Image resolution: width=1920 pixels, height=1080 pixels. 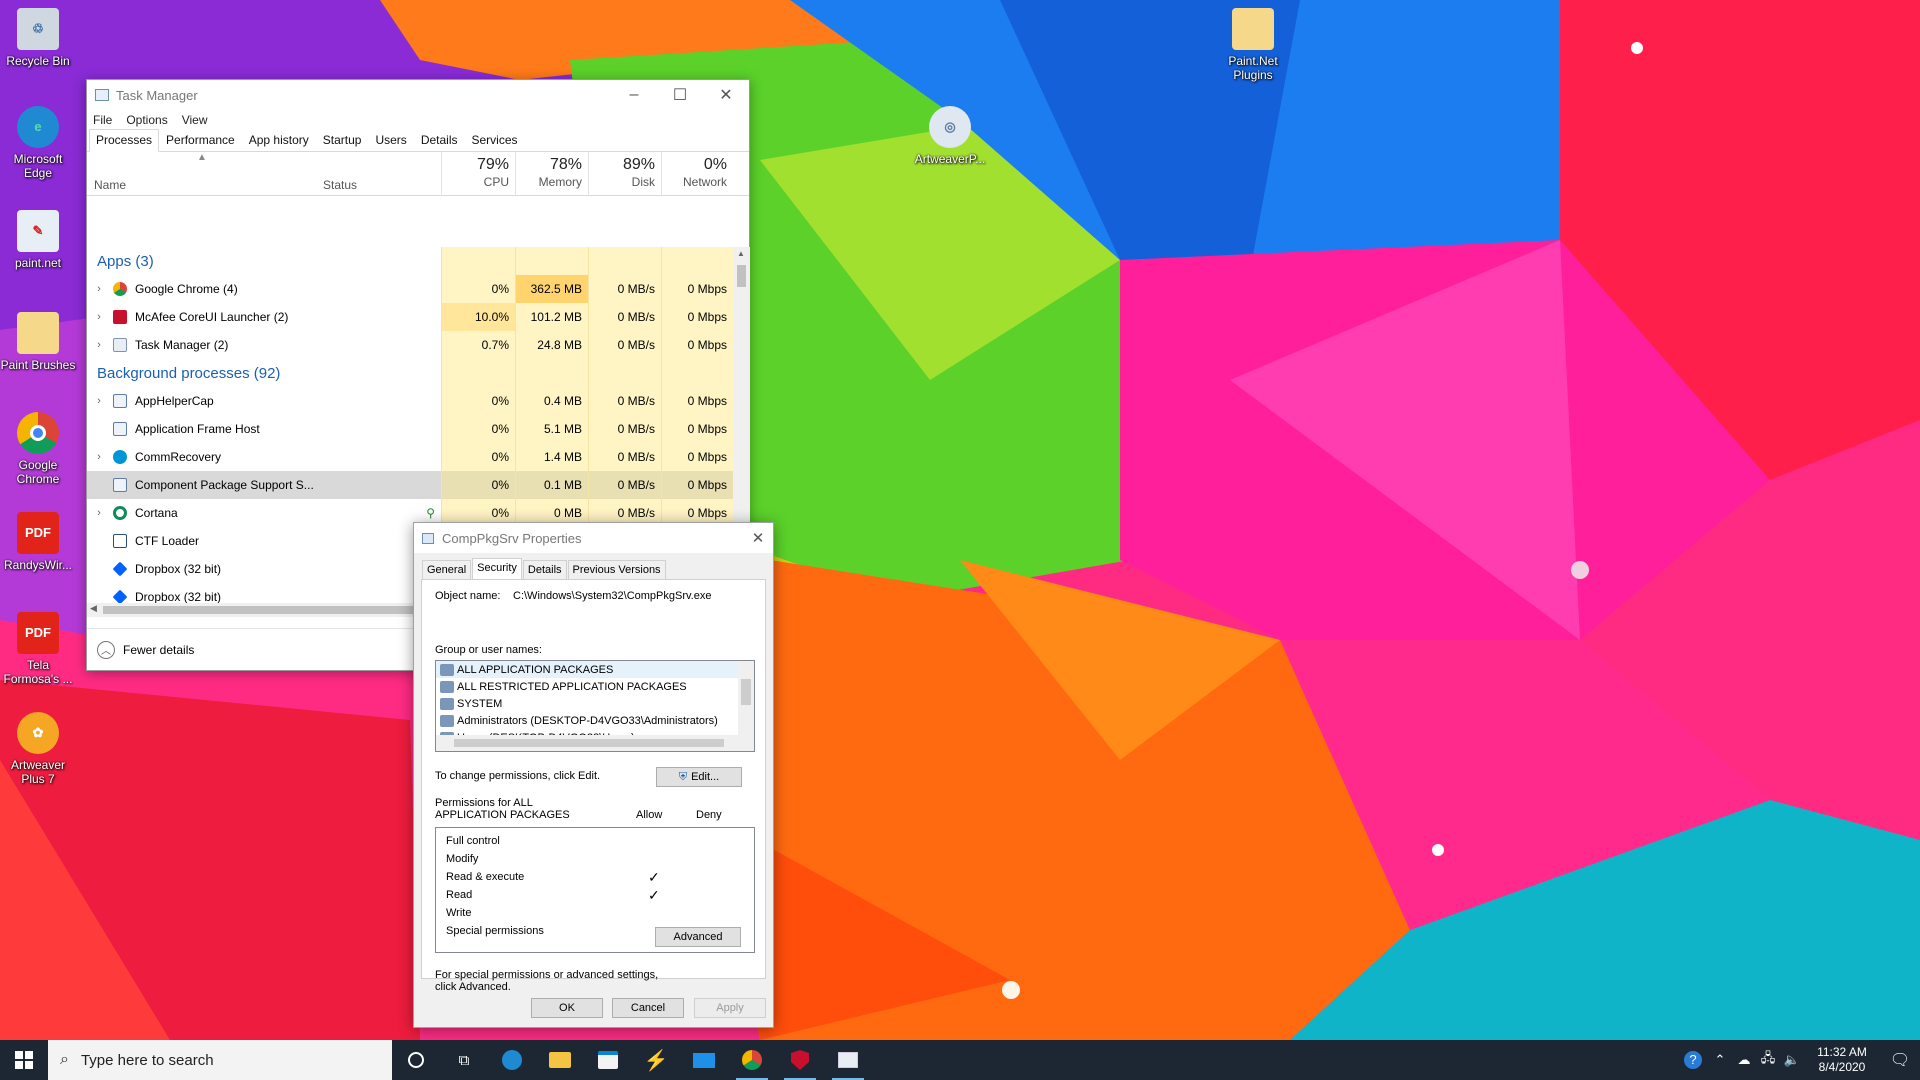 I want to click on tab-previous-versions: Previous Versions, so click(x=616, y=570).